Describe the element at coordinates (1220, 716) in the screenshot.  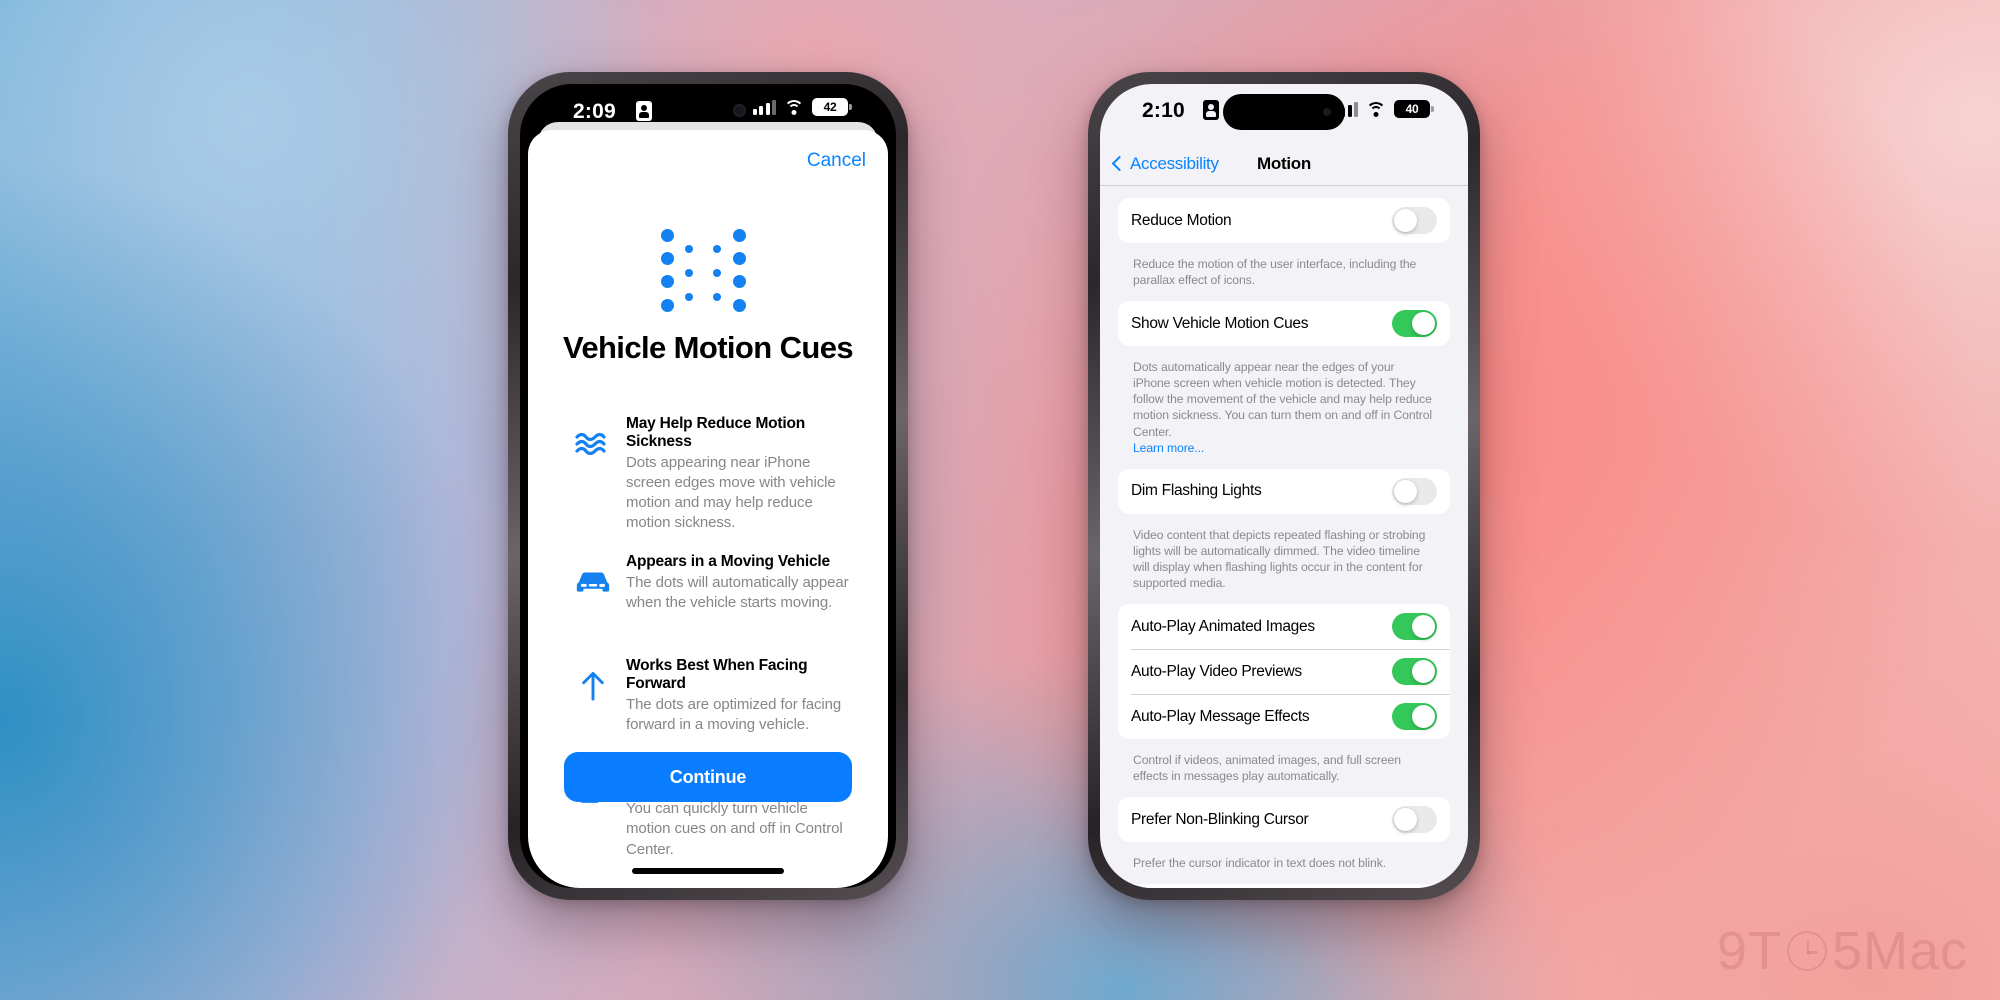
I see `settings-row-label: Auto-Play Message Effects` at that location.